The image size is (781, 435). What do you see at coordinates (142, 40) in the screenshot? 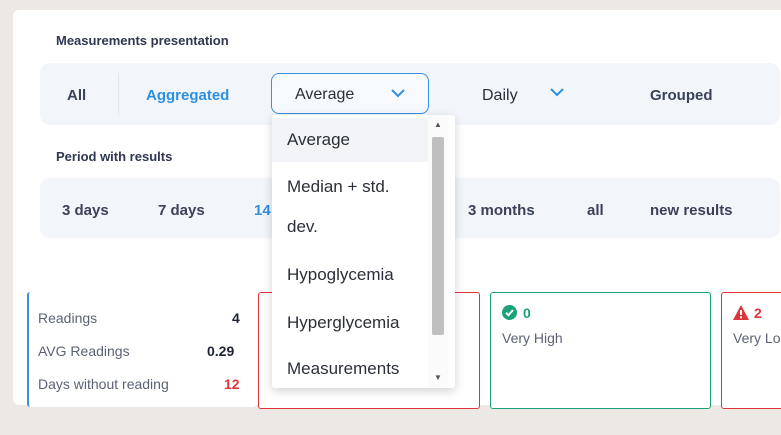
I see `presentation-title: Measurements presentation` at bounding box center [142, 40].